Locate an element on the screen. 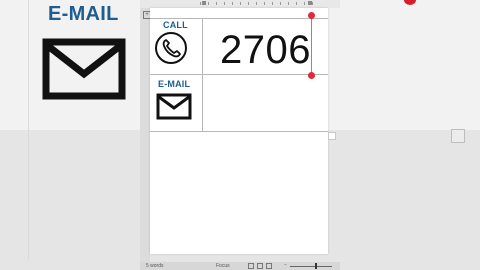 The height and width of the screenshot is (270, 480). table-row-divider is located at coordinates (239, 74).